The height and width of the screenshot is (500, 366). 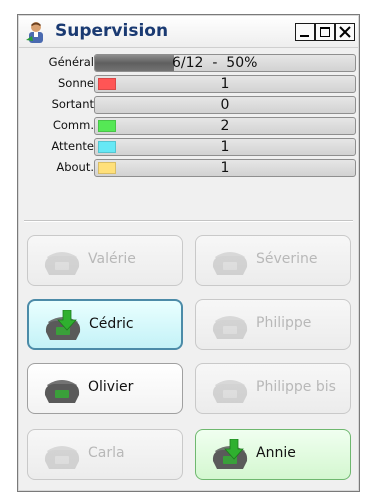 I want to click on maximize-icon, so click(x=325, y=32).